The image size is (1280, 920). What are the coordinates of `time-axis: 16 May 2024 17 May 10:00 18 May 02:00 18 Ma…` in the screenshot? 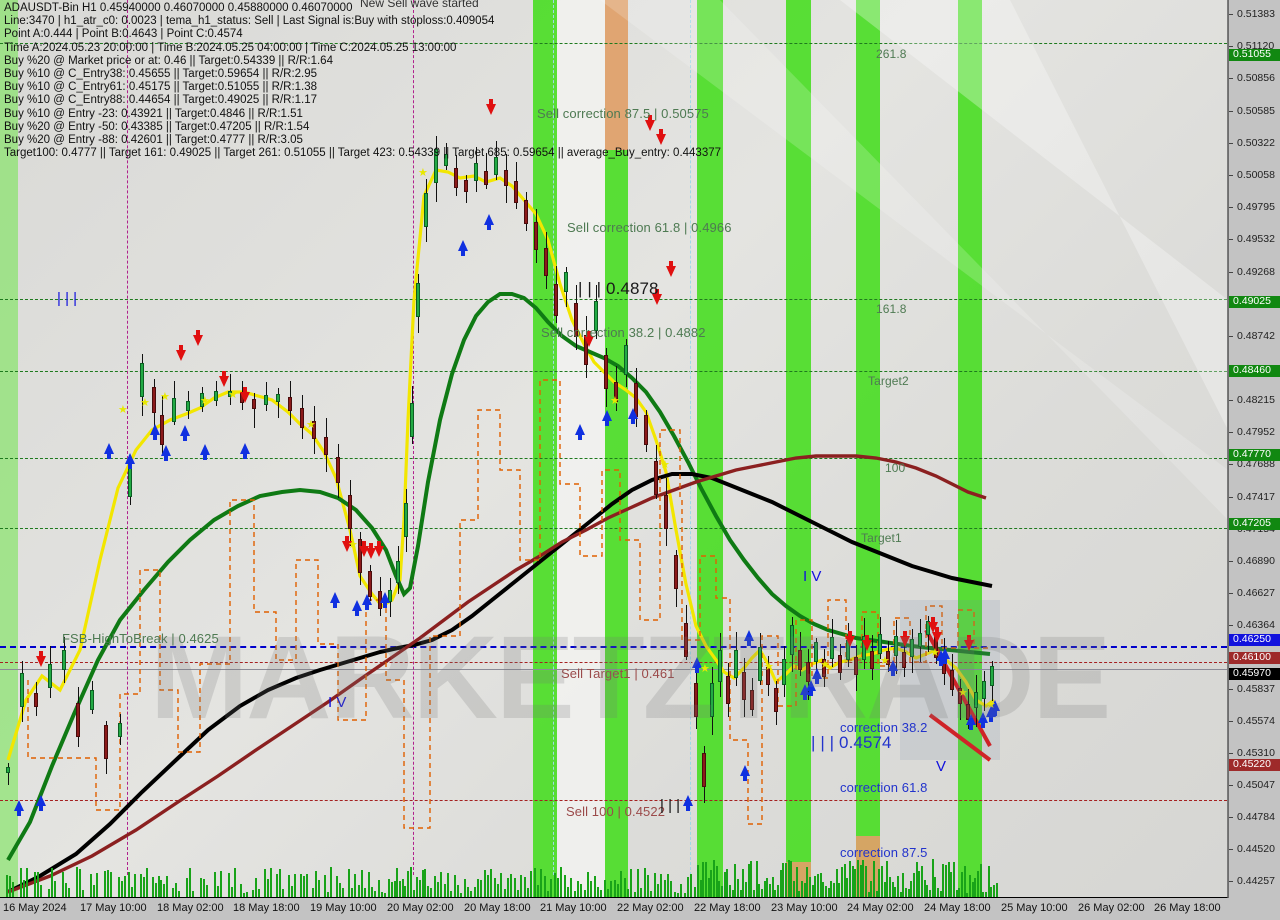 It's located at (640, 909).